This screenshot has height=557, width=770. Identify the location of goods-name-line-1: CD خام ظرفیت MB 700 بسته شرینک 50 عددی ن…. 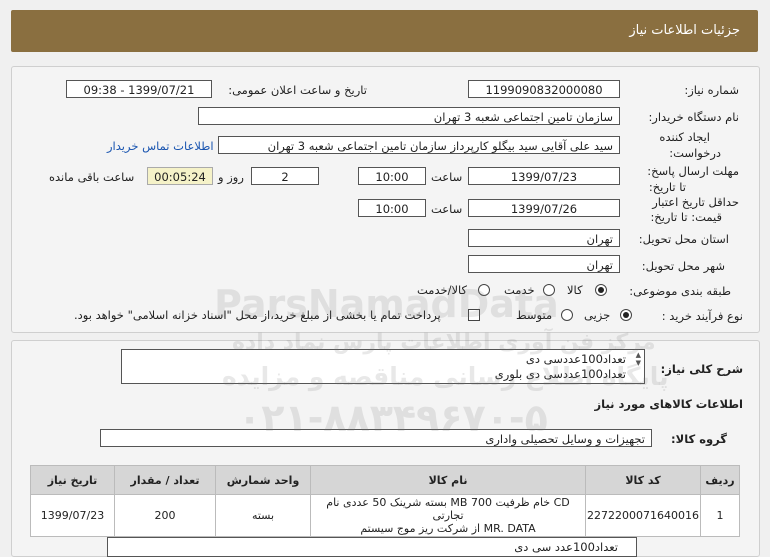
(448, 509).